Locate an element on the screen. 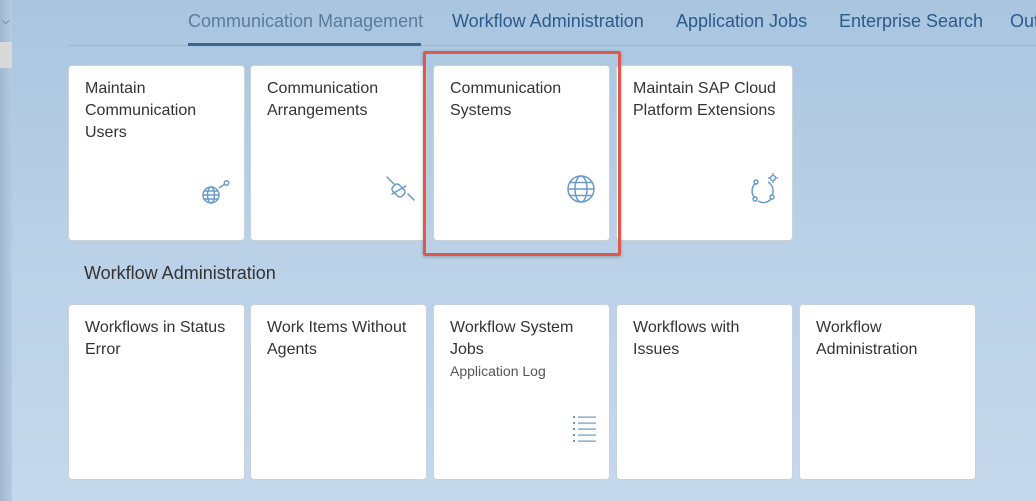  tile-title: Communication Systems is located at coordinates (506, 99).